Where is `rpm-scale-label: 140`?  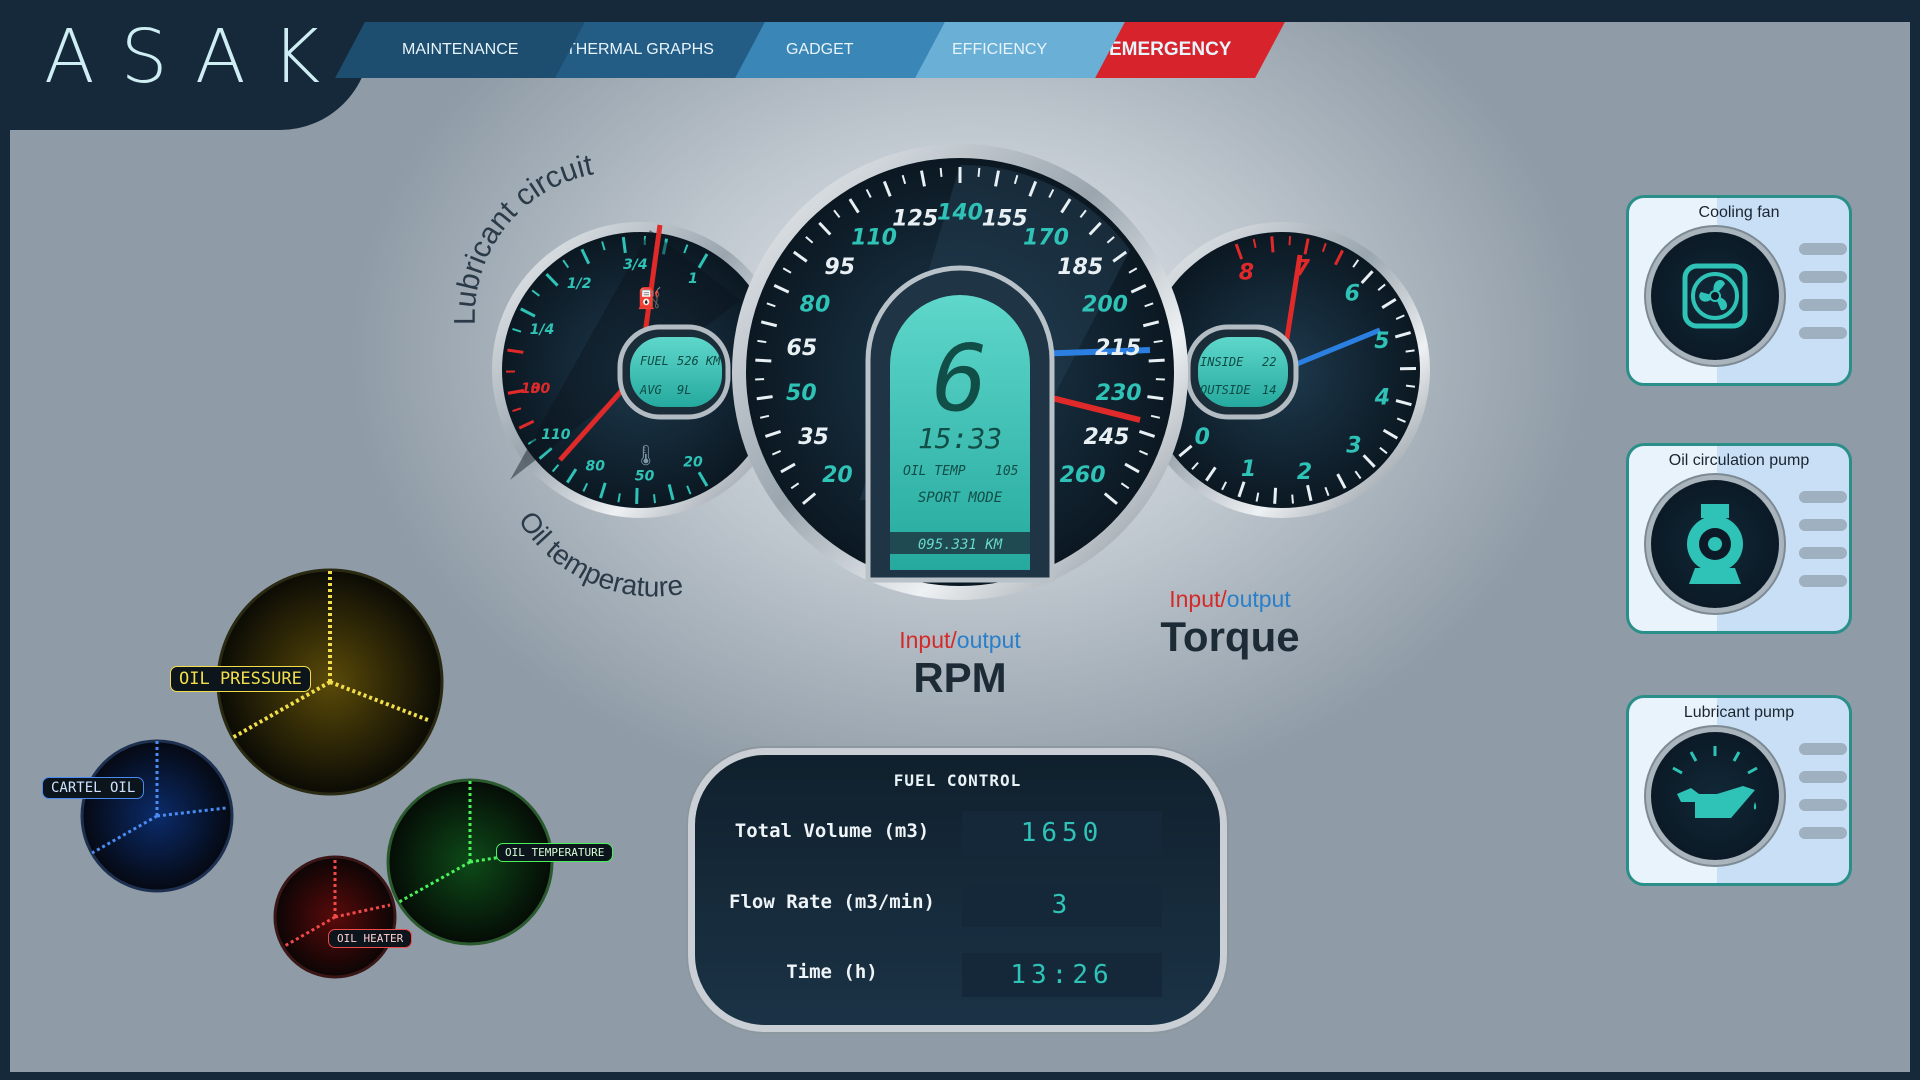
rpm-scale-label: 140 is located at coordinates (960, 212).